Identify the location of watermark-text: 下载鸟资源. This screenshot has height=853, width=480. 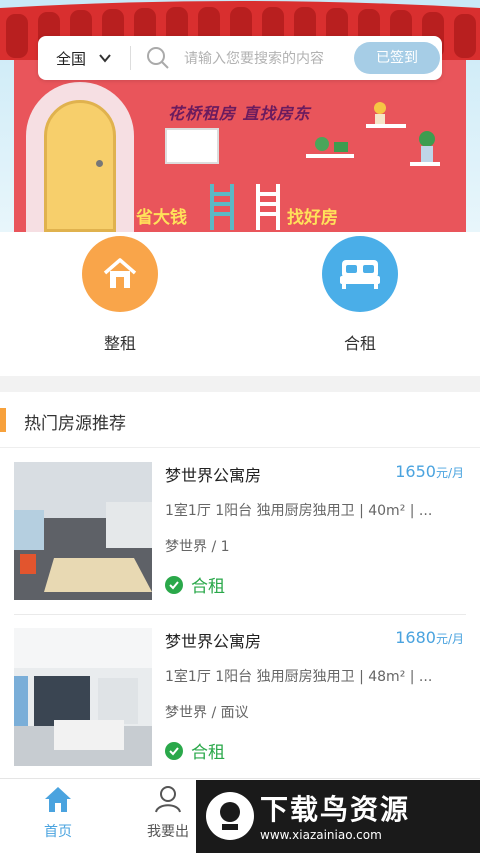
(335, 809).